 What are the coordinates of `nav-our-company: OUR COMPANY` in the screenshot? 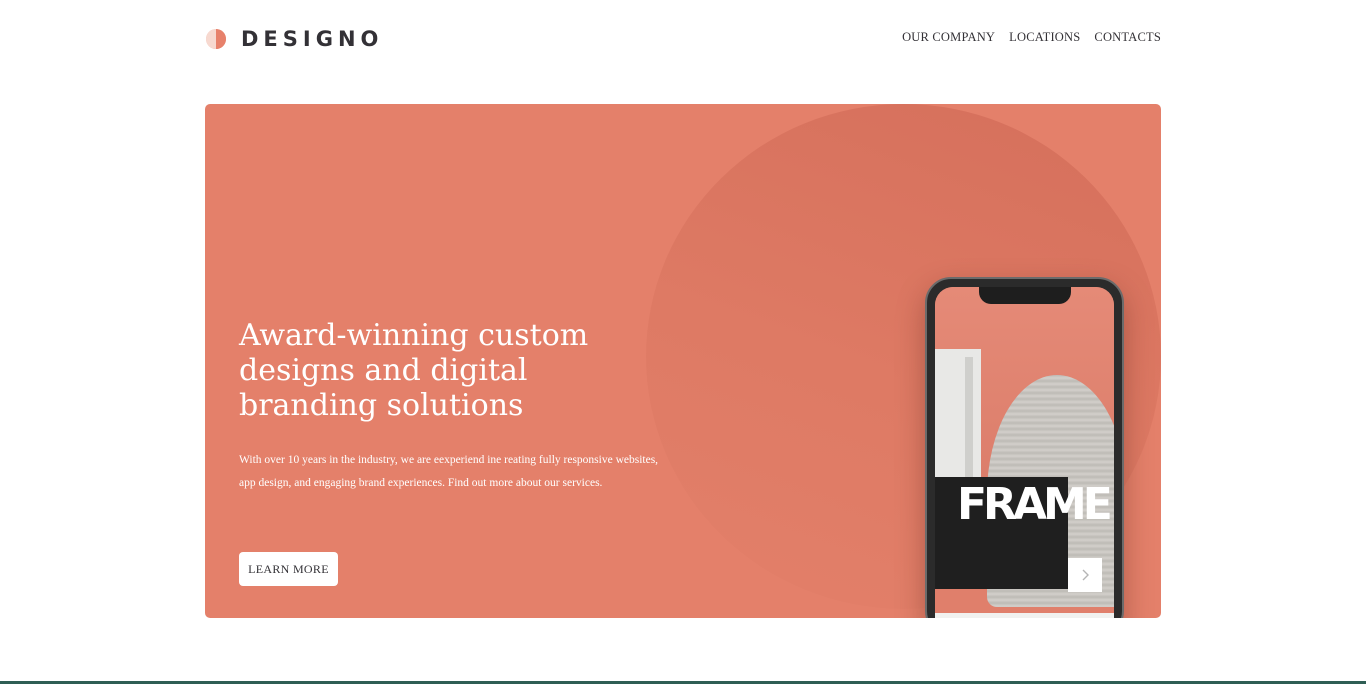 It's located at (948, 37).